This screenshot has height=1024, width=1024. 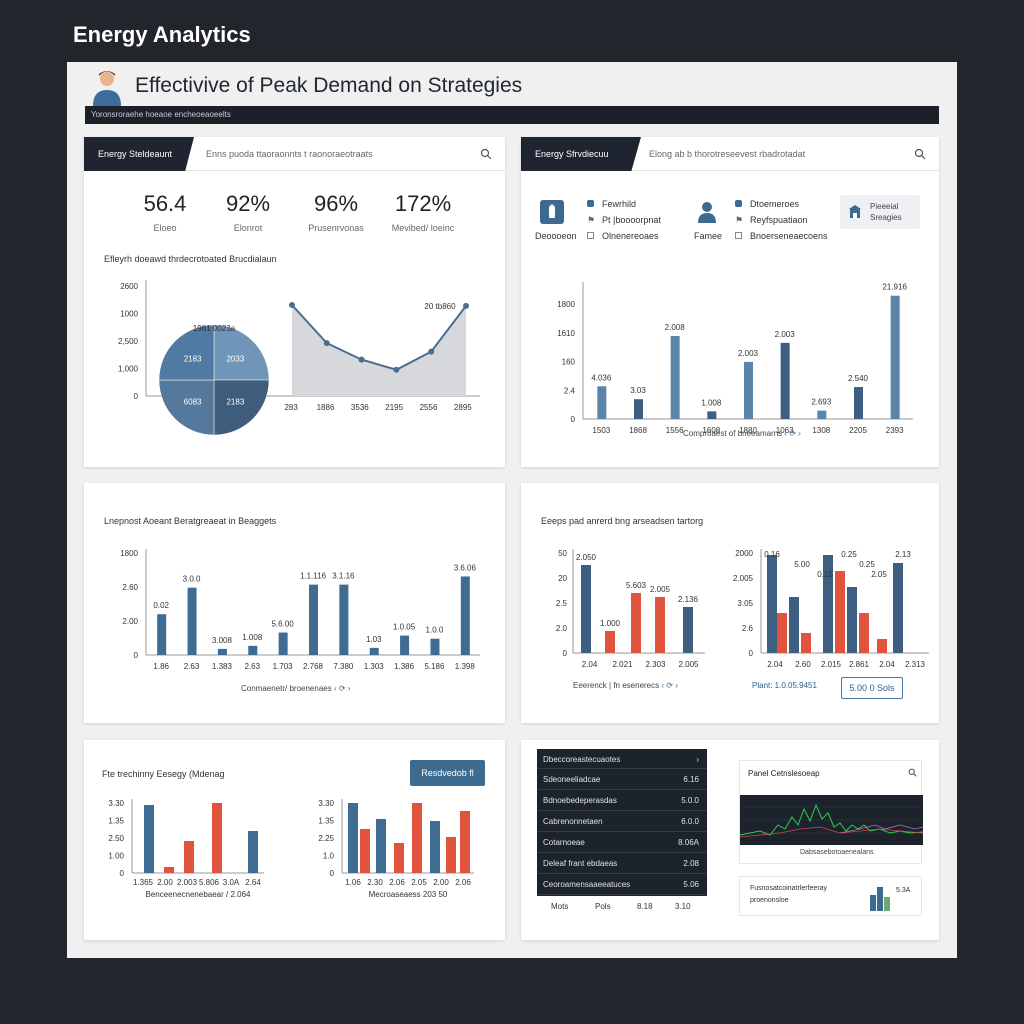 What do you see at coordinates (556, 236) in the screenshot?
I see `legend-label: Deoooeon` at bounding box center [556, 236].